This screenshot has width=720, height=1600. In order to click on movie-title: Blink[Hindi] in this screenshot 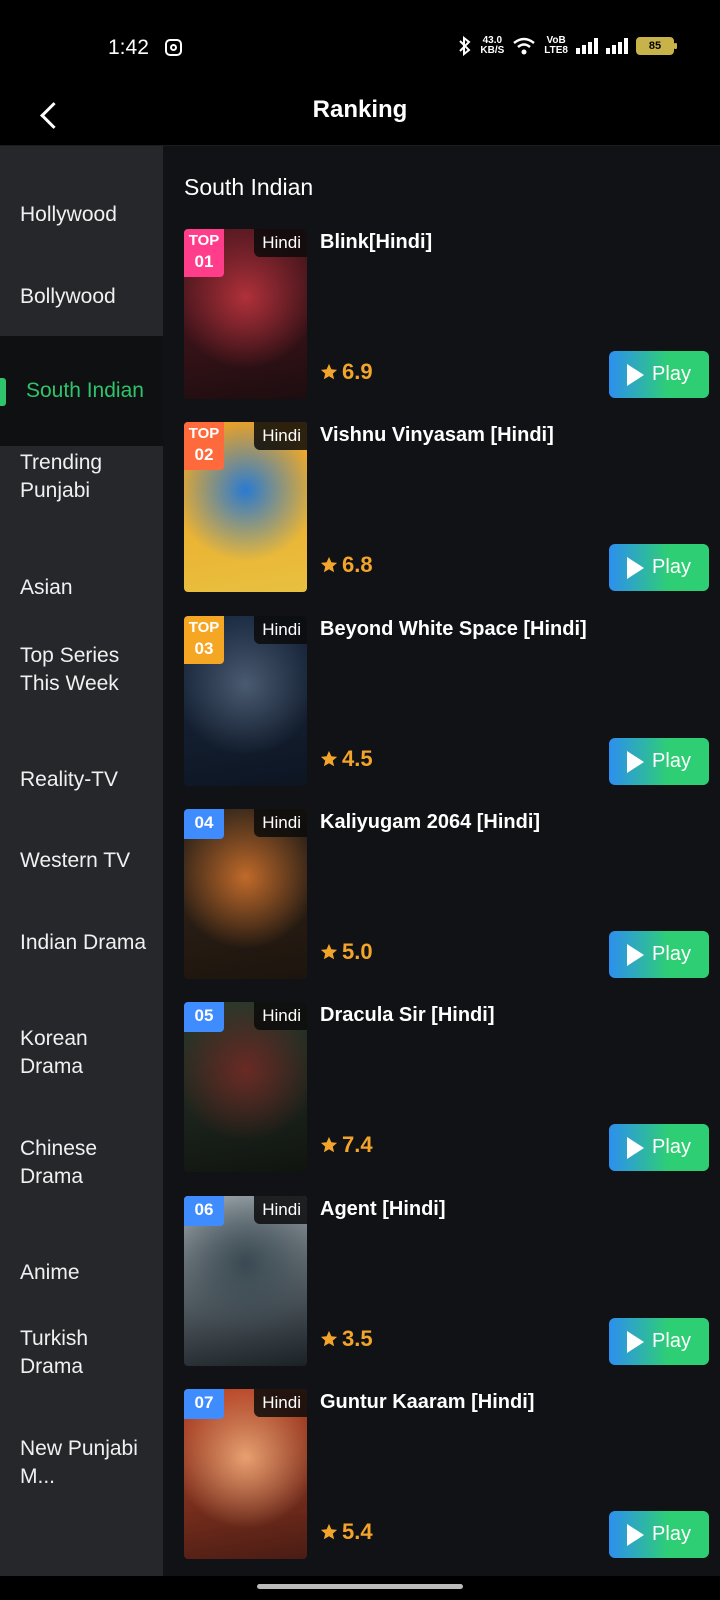, I will do `click(510, 242)`.